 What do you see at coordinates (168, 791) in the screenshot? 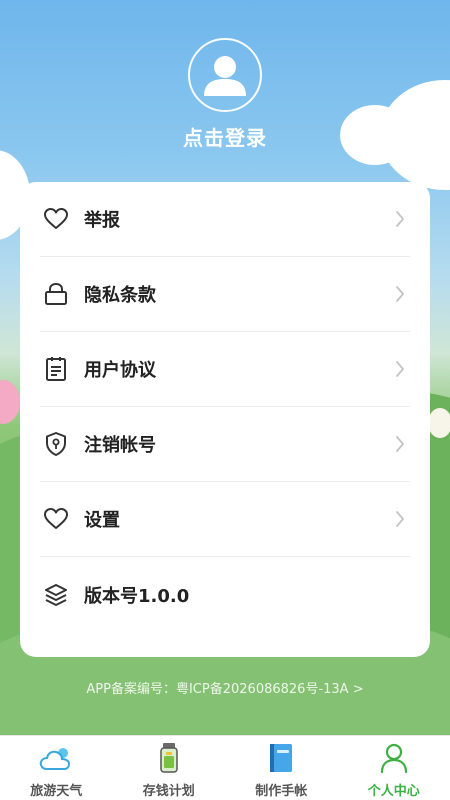
I see `tab-label: 存钱计划` at bounding box center [168, 791].